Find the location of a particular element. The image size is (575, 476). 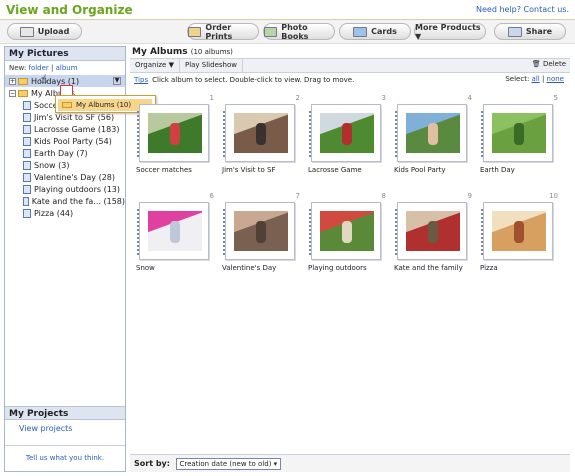

album-card: 4 Kids Pool Party is located at coordinates (433, 138).